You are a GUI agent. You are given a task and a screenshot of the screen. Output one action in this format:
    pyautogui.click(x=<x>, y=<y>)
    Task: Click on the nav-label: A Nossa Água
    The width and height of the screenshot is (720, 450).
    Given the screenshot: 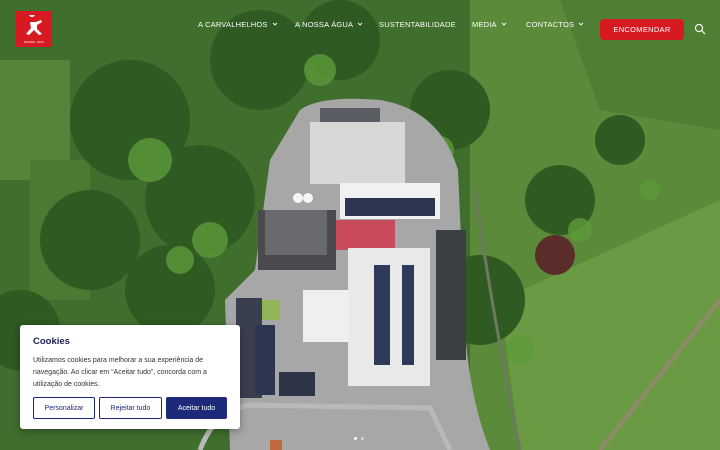 What is the action you would take?
    pyautogui.click(x=324, y=24)
    